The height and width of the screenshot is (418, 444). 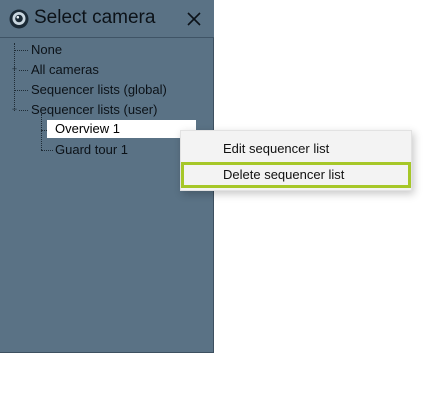 I want to click on expand-plus-icon: +, so click(x=14, y=69).